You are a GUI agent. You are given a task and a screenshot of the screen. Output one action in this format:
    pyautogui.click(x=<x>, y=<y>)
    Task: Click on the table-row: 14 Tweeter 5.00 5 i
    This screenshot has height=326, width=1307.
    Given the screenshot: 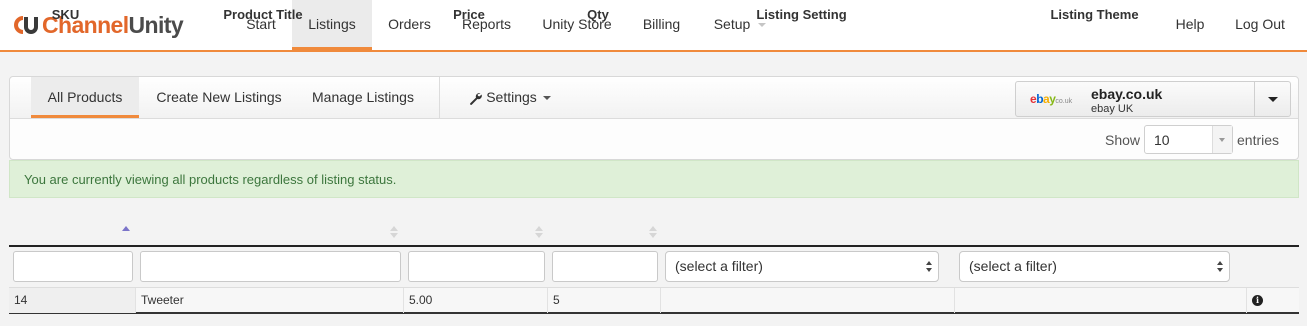 What is the action you would take?
    pyautogui.click(x=654, y=300)
    